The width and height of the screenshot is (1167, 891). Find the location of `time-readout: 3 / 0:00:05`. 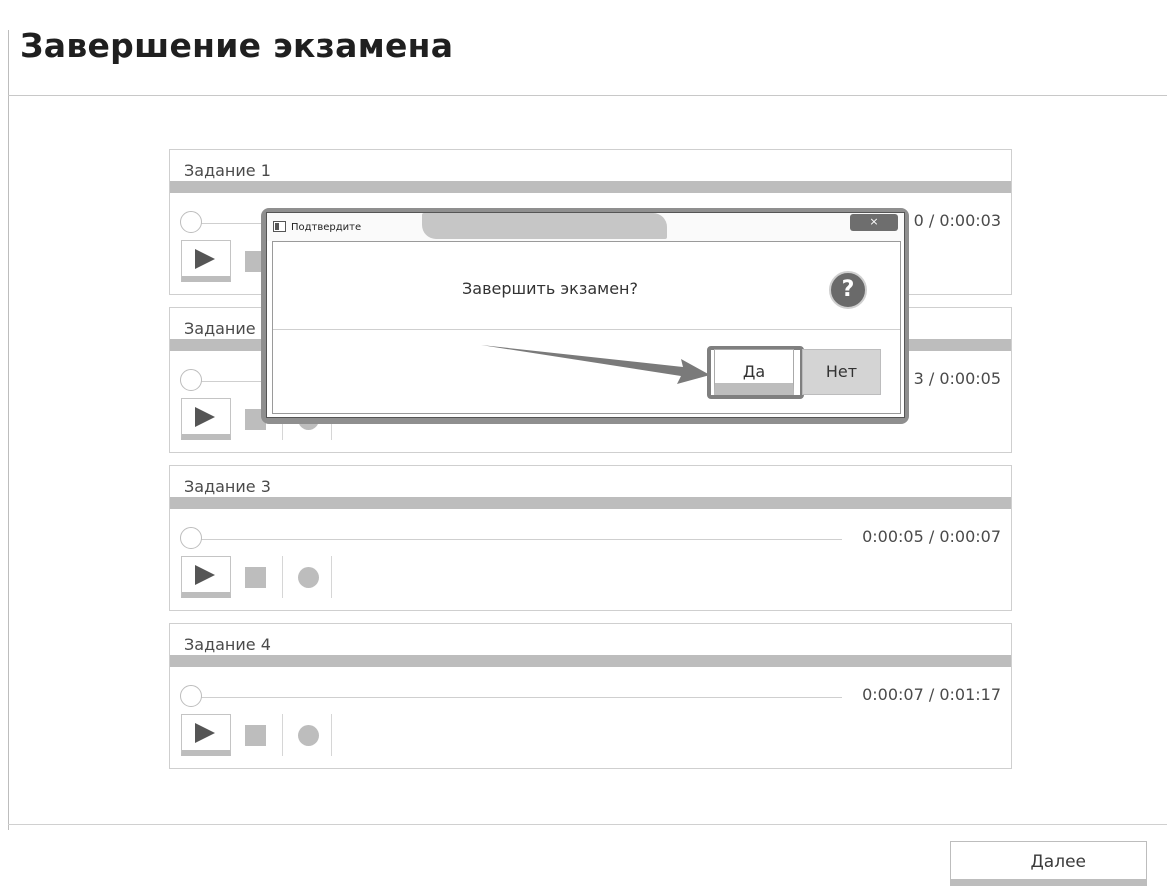

time-readout: 3 / 0:00:05 is located at coordinates (957, 378).